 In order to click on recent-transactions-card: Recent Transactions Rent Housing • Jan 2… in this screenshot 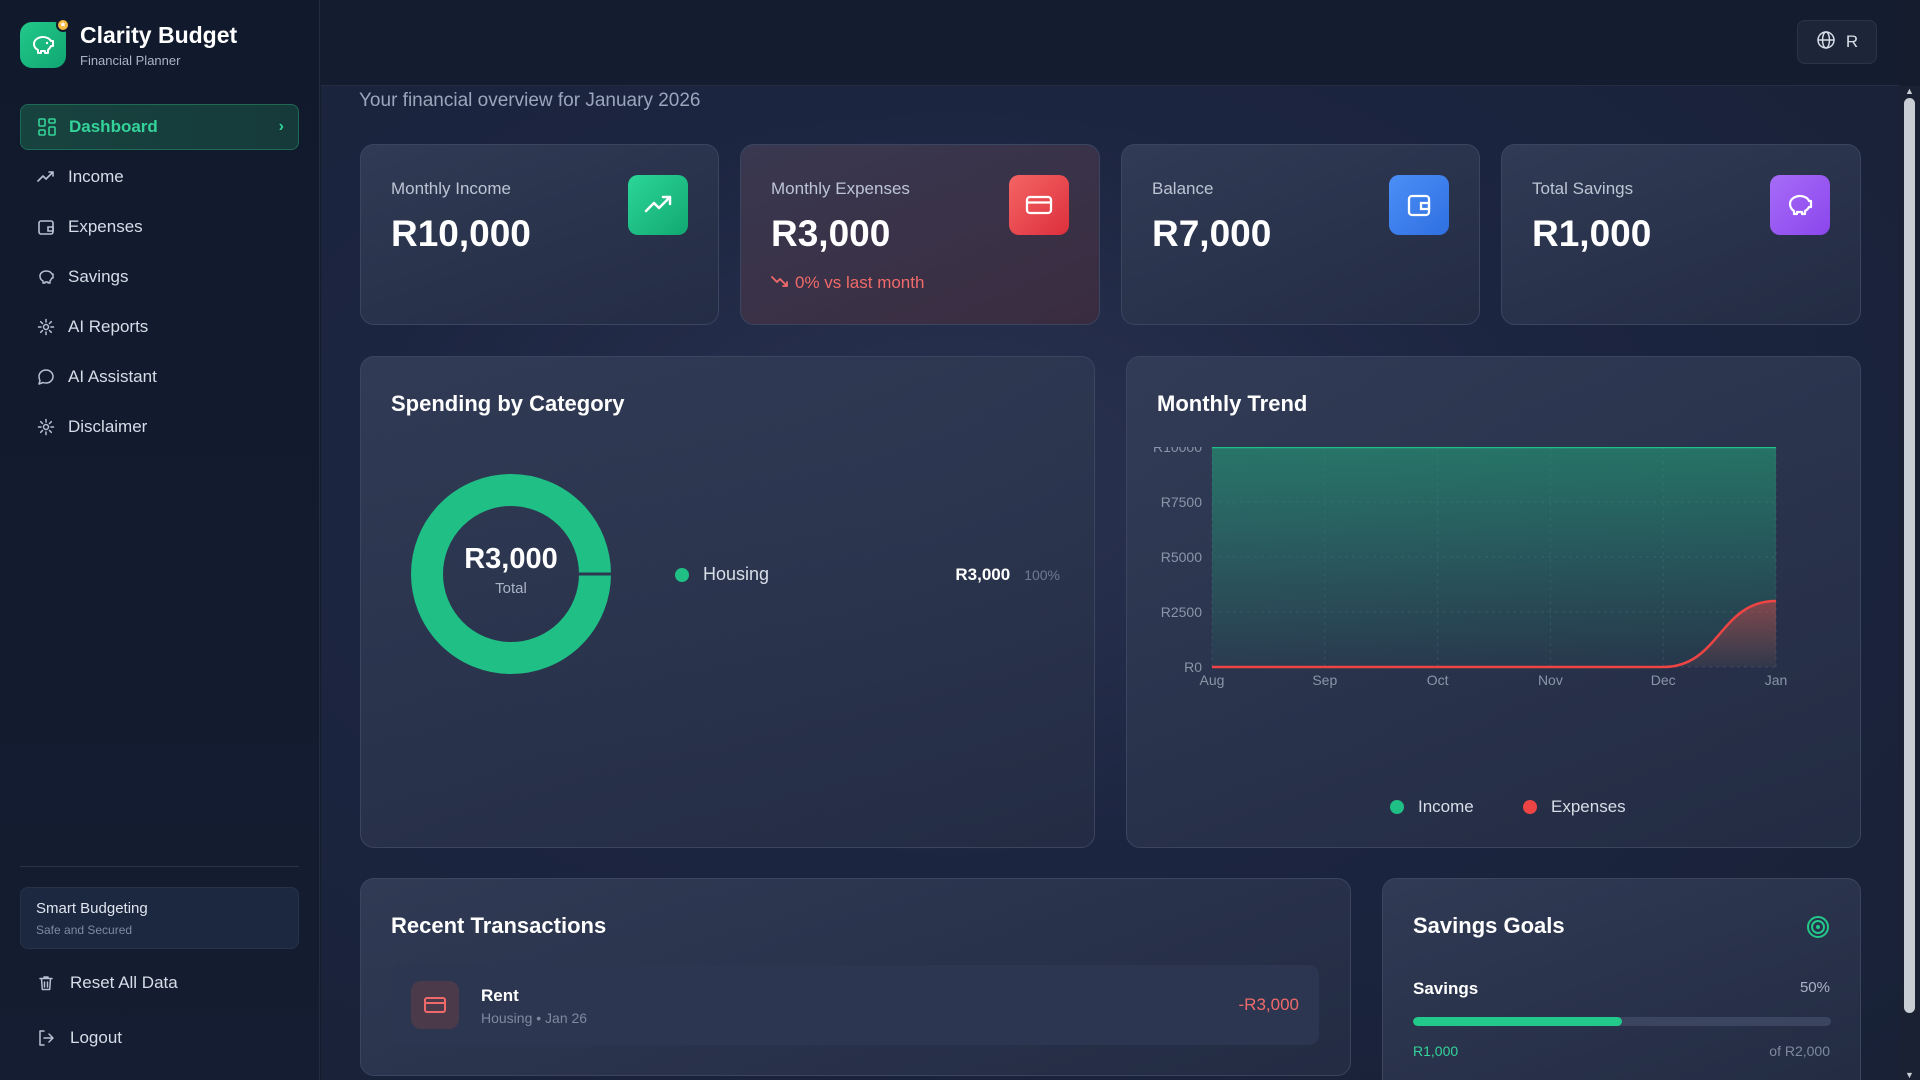, I will do `click(855, 977)`.